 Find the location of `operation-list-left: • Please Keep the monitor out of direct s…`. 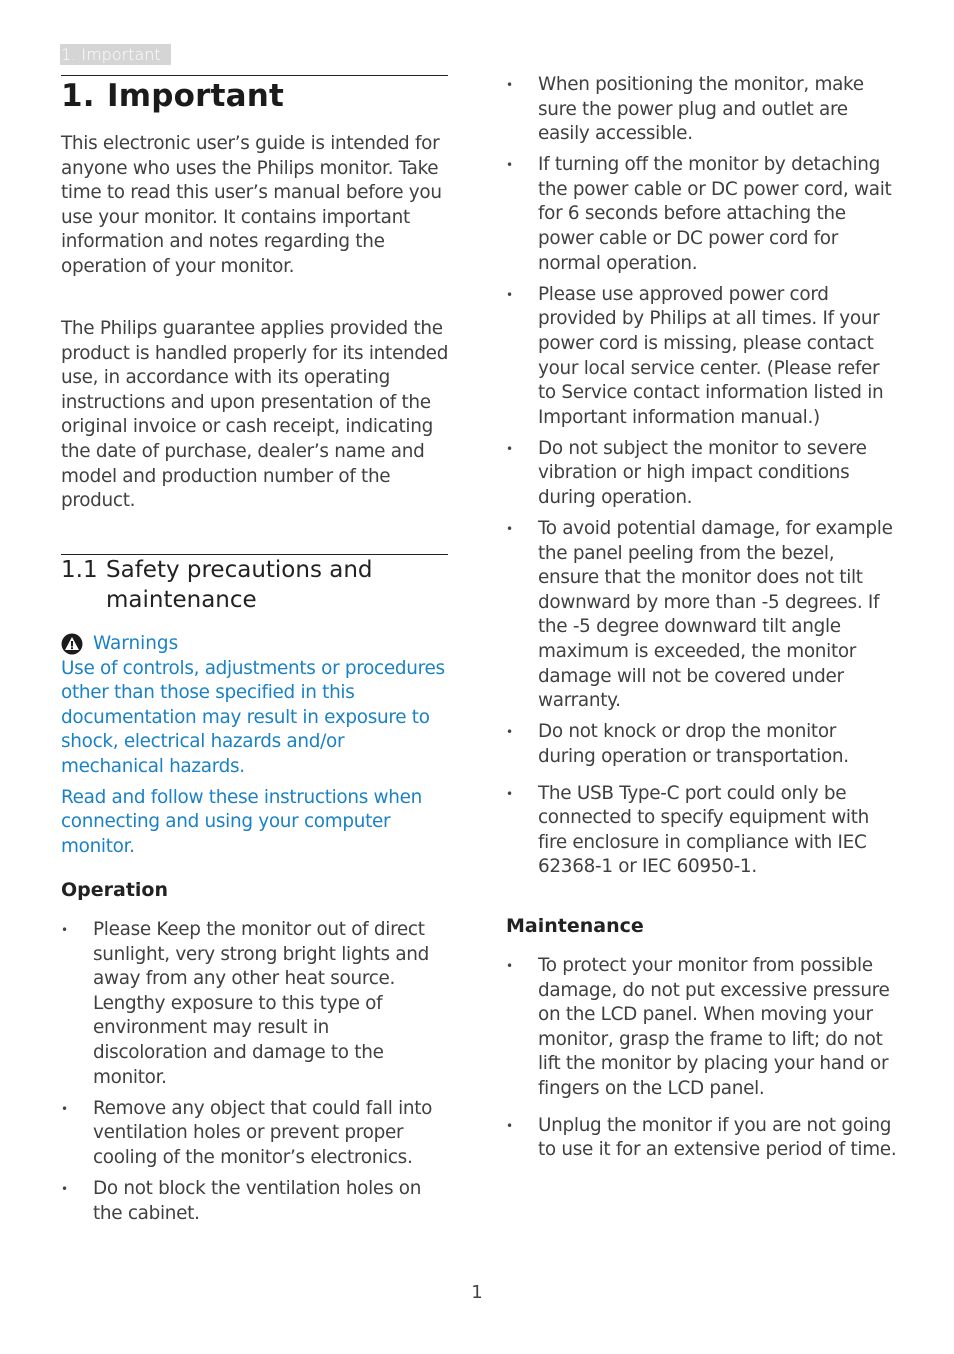

operation-list-left: • Please Keep the monitor out of direct s… is located at coordinates (254, 1075).